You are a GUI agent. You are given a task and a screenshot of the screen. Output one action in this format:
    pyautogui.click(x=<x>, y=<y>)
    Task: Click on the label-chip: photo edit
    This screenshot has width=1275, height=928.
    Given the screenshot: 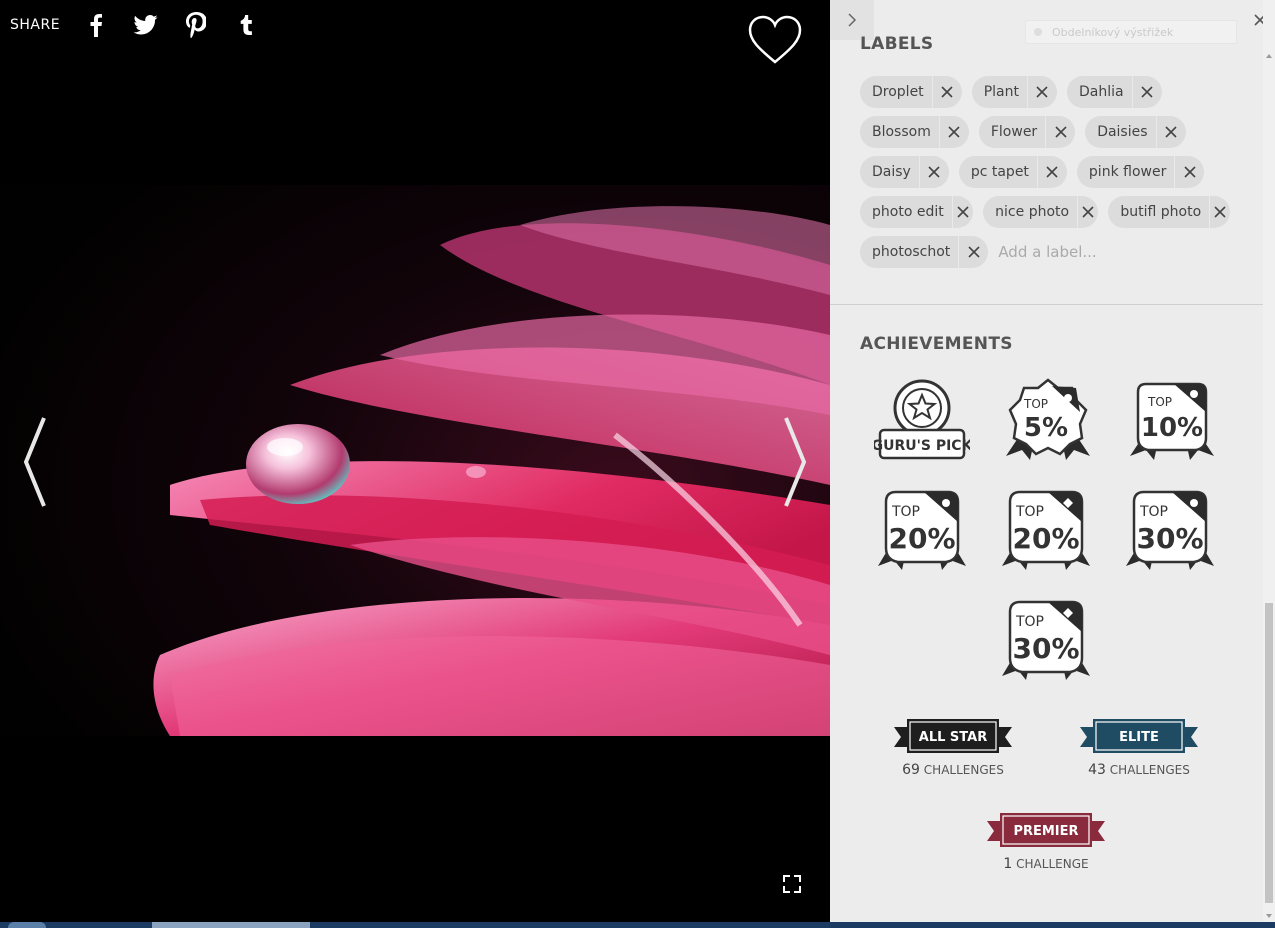 What is the action you would take?
    pyautogui.click(x=917, y=212)
    